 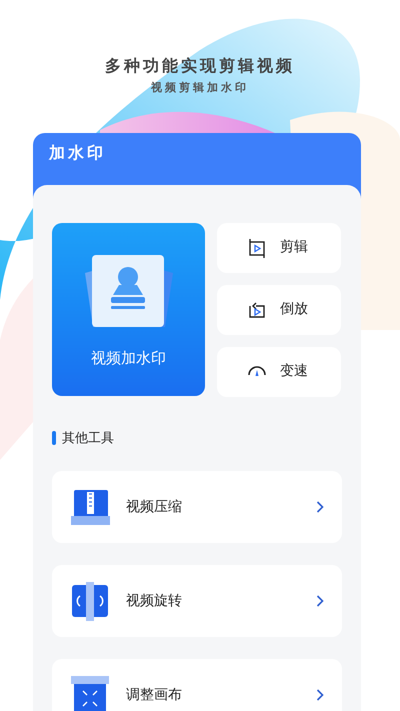 What do you see at coordinates (128, 309) in the screenshot?
I see `watermark-tile: 视频加水印` at bounding box center [128, 309].